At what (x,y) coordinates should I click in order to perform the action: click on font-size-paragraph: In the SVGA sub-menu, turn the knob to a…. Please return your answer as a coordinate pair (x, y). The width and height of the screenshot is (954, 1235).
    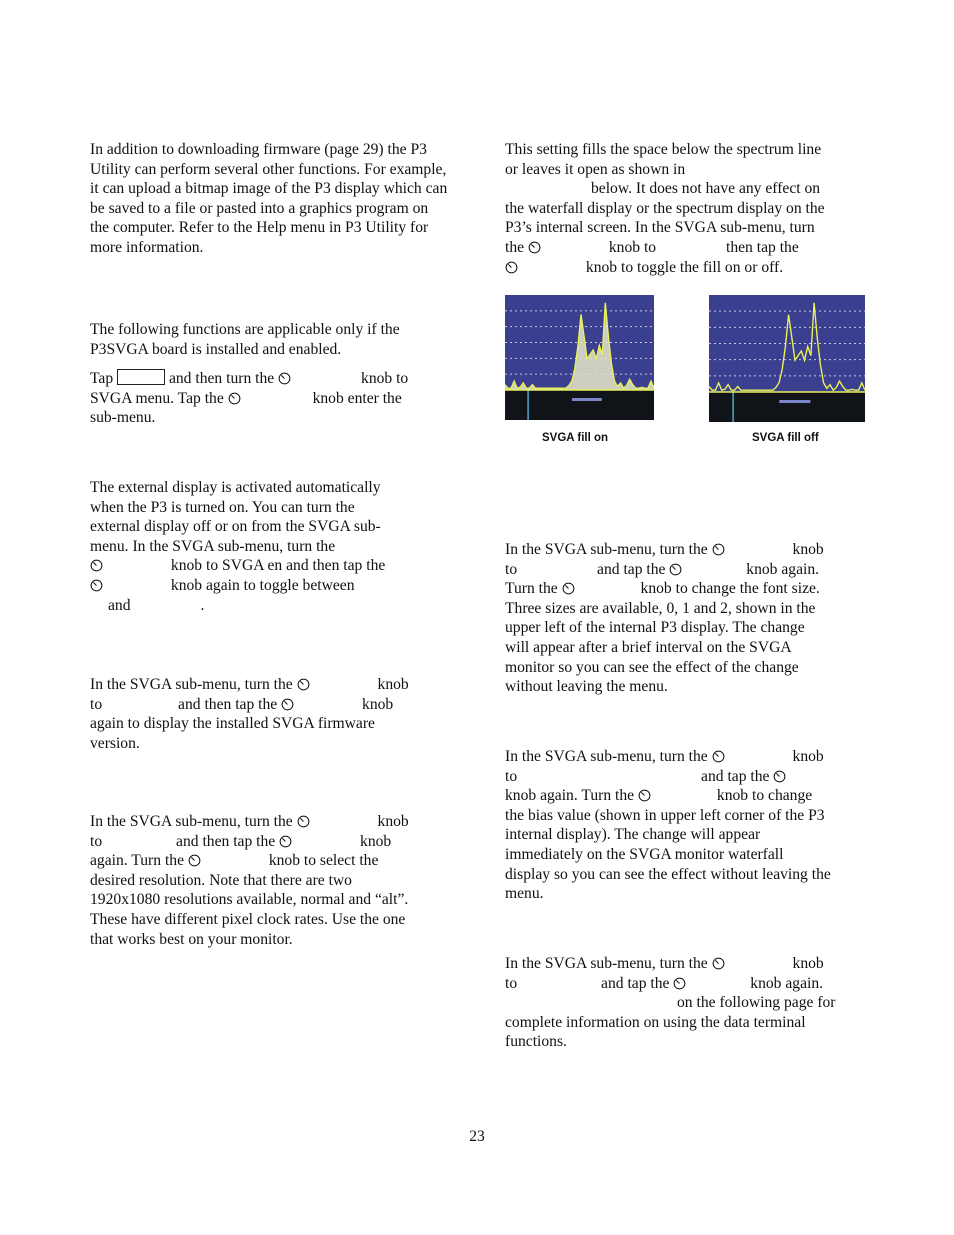
    Looking at the image, I should click on (687, 618).